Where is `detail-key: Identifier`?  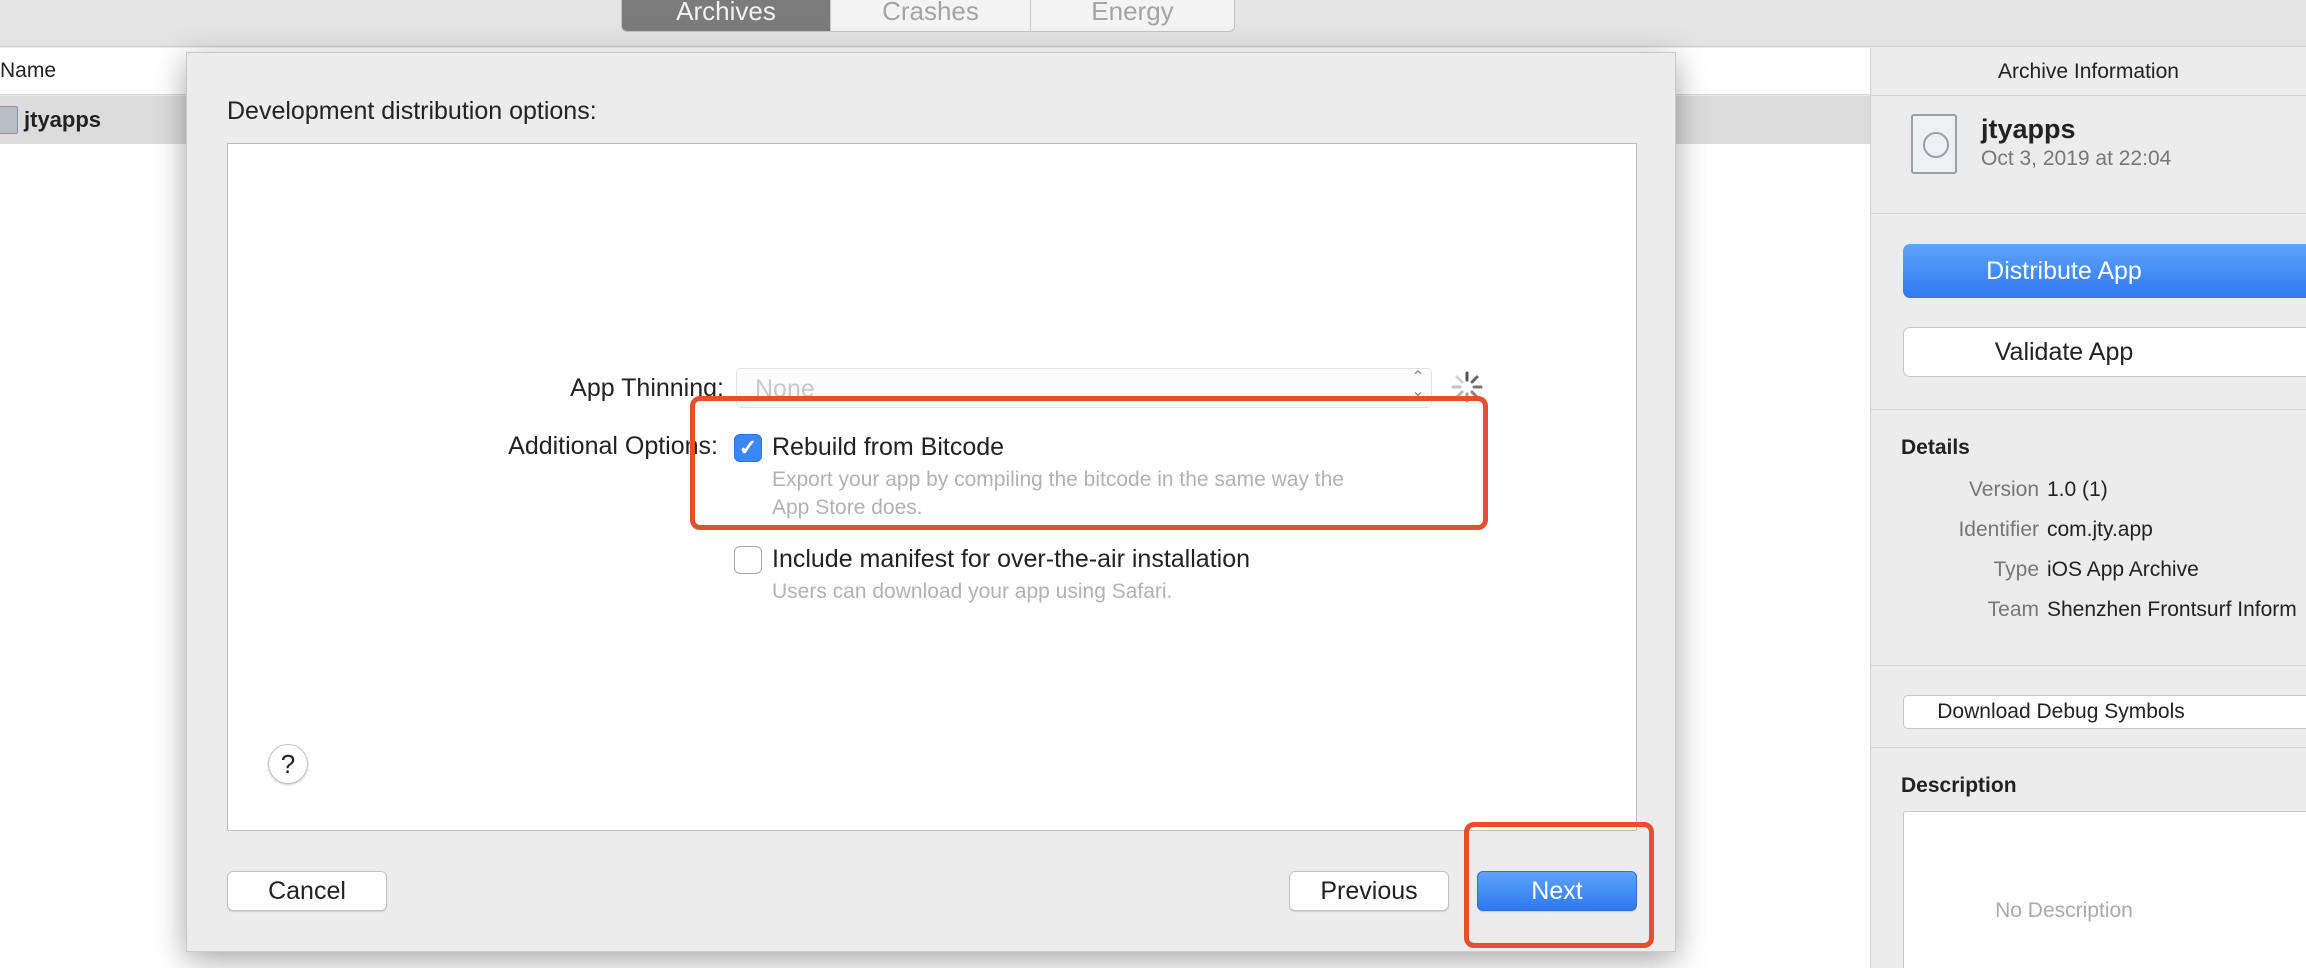
detail-key: Identifier is located at coordinates (1998, 529).